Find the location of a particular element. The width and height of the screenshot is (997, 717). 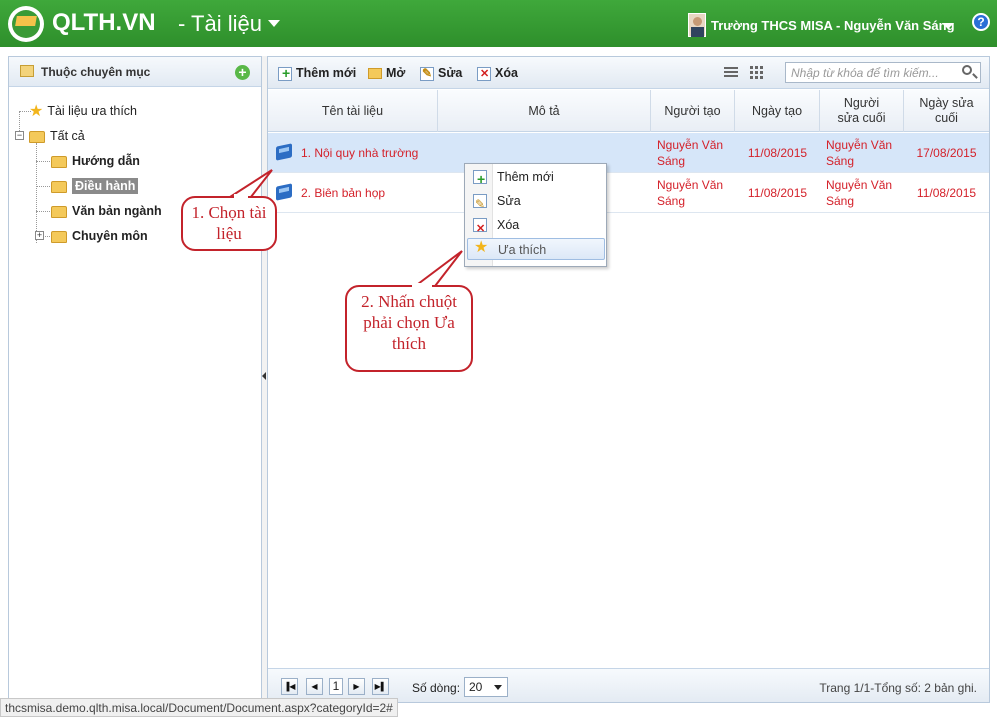

add-category-icon: + is located at coordinates (242, 72).